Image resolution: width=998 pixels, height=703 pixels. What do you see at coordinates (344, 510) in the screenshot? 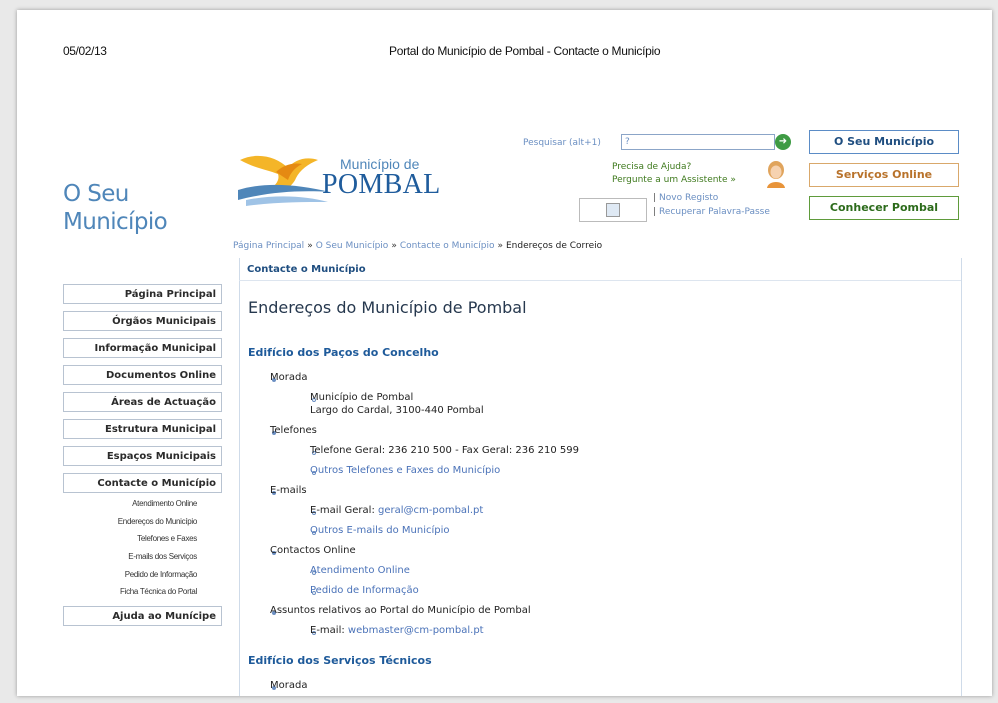
I see `email-general-label: E-mail Geral:` at bounding box center [344, 510].